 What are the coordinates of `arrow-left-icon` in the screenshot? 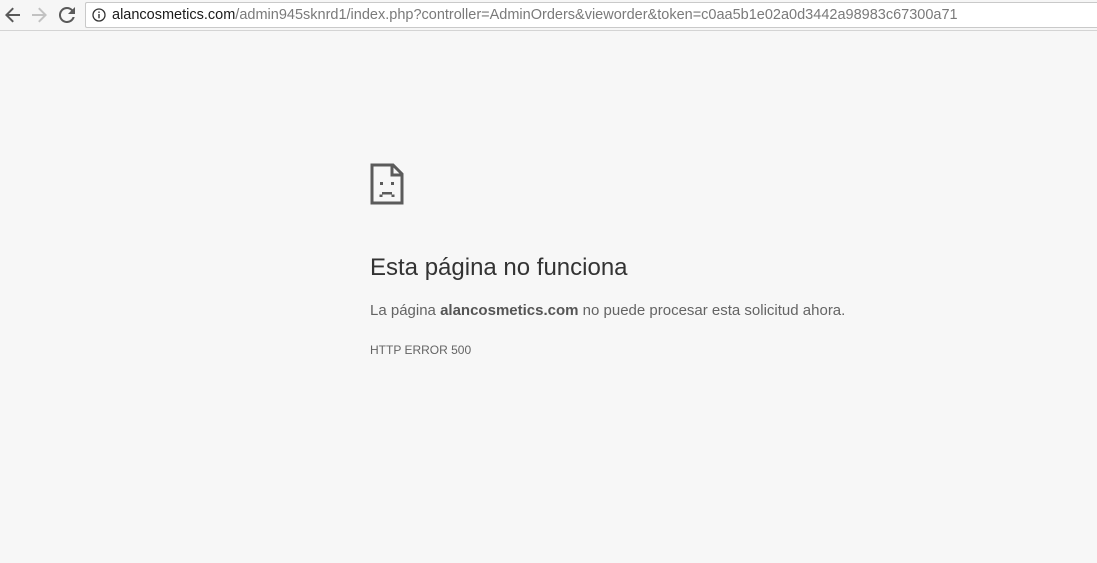 It's located at (12, 15).